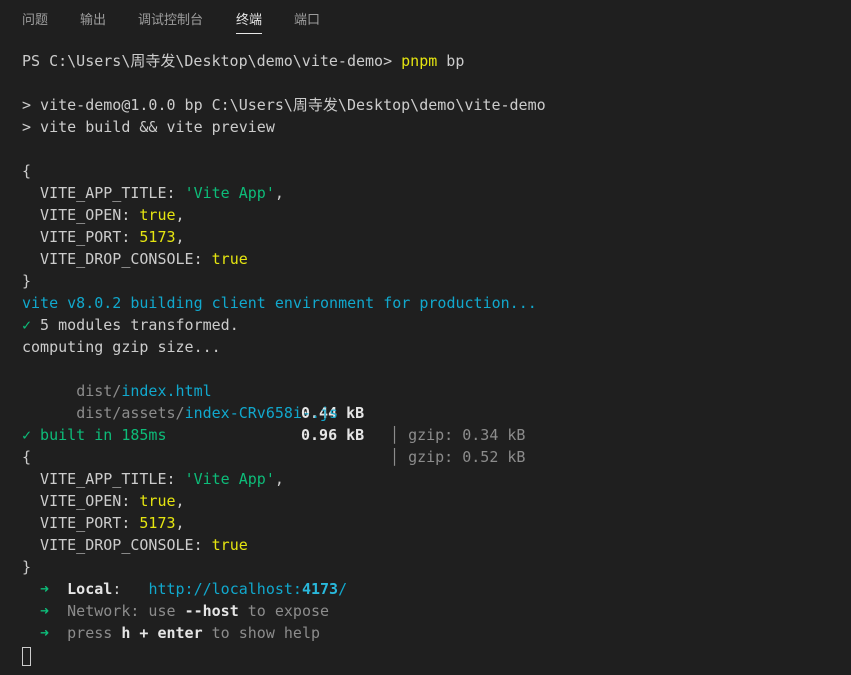  I want to click on local-url-prefix: http://localhost:, so click(225, 589).